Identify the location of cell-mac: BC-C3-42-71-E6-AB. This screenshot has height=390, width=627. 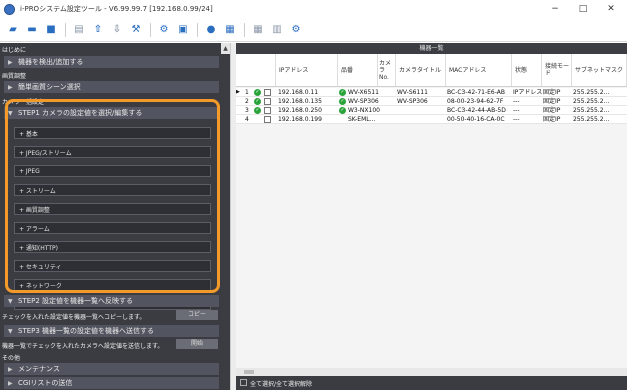
(476, 92).